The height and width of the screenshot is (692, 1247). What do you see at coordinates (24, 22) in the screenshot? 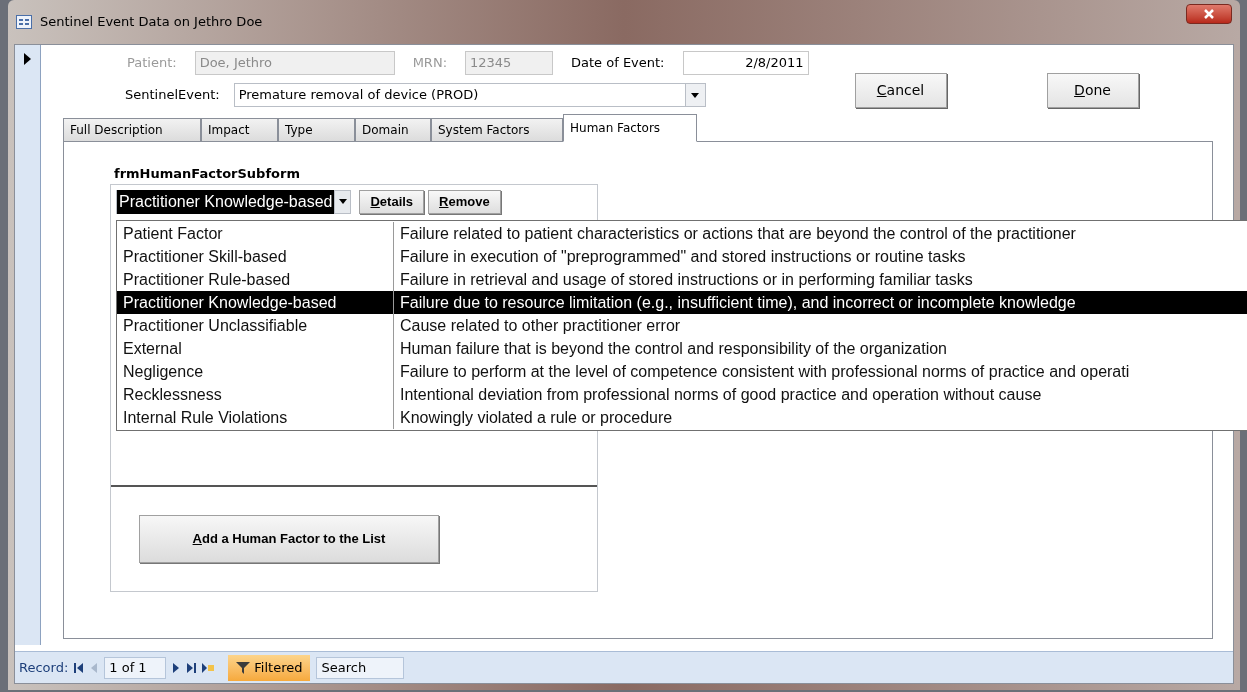
I see `form-icon` at bounding box center [24, 22].